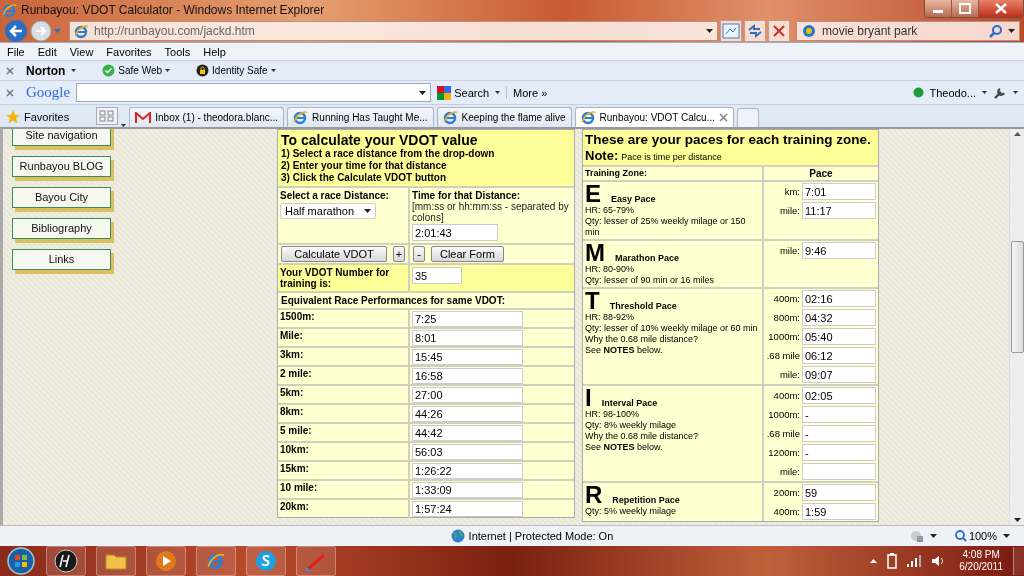 The width and height of the screenshot is (1024, 576). I want to click on favorites-button: Favorites, so click(38, 117).